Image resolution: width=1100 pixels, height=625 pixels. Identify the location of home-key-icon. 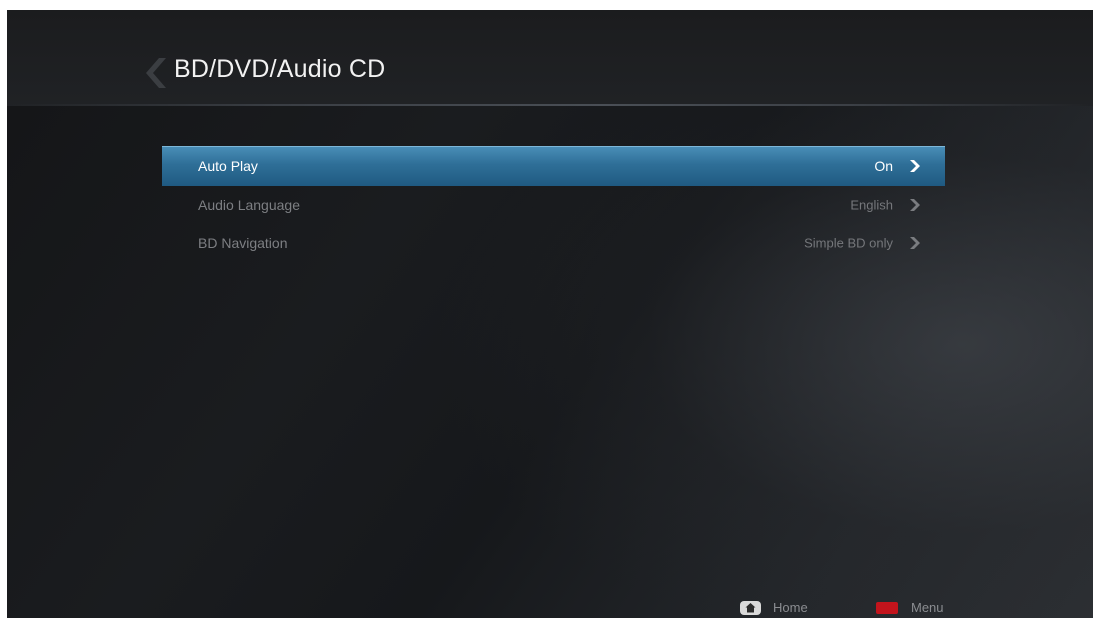
(750, 608).